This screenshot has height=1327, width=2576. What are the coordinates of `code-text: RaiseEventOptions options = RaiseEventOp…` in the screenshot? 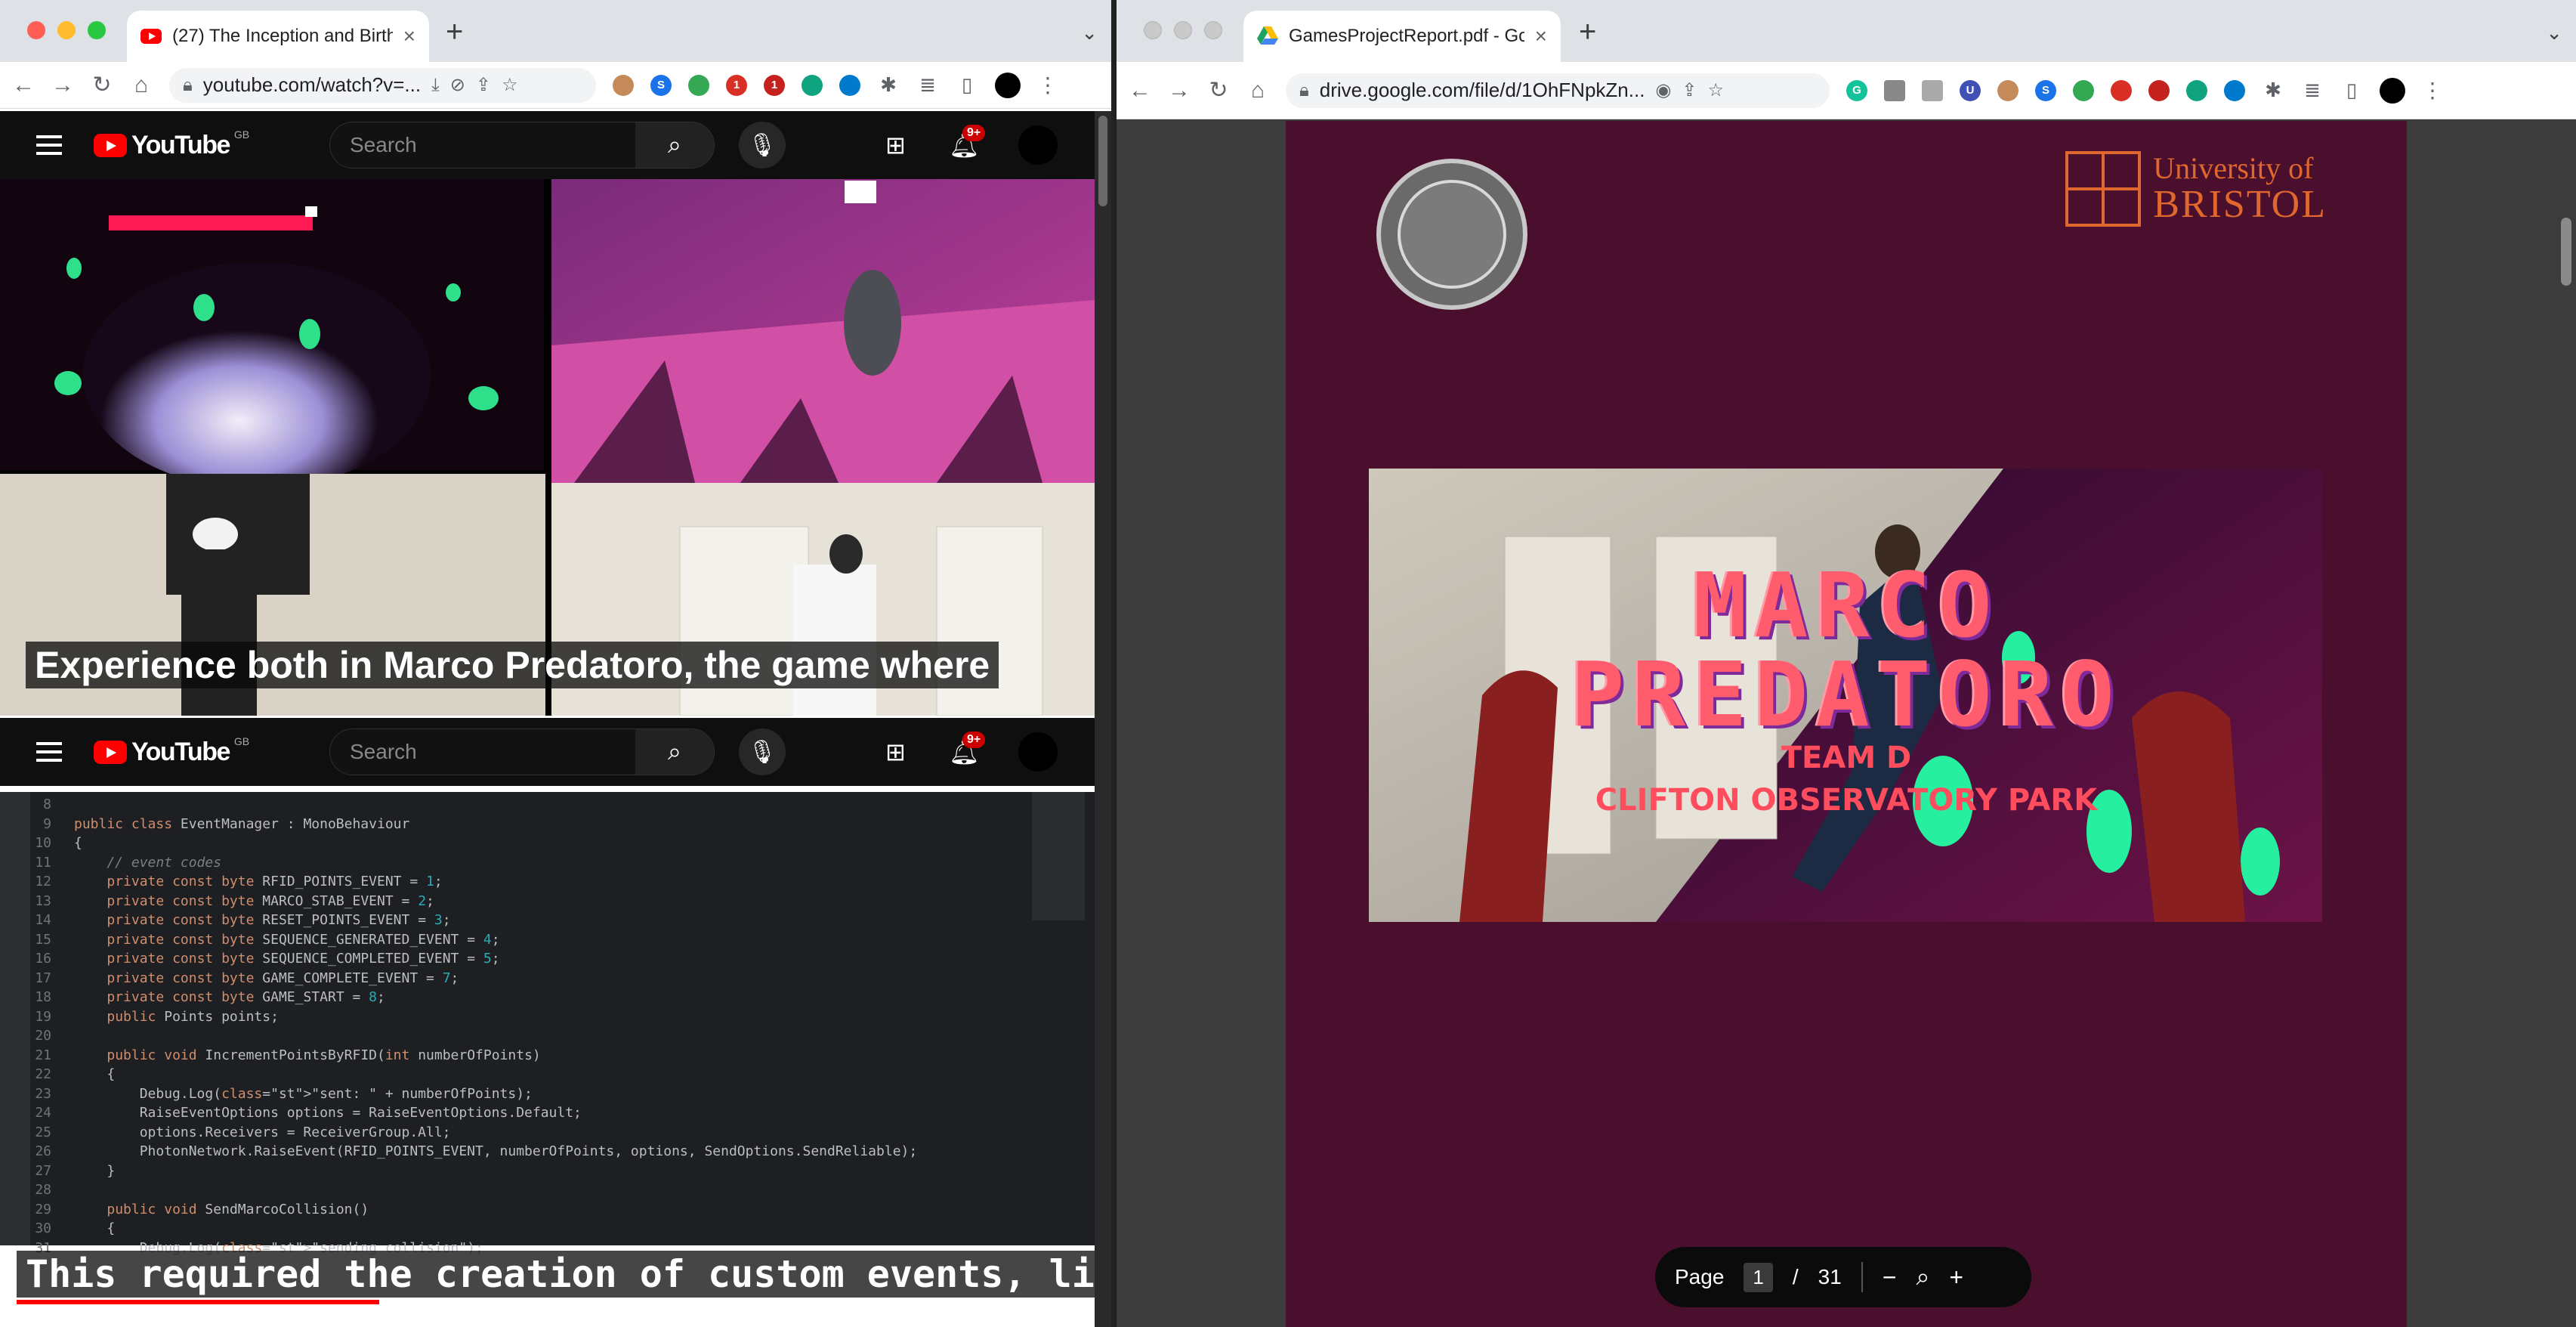 It's located at (328, 1113).